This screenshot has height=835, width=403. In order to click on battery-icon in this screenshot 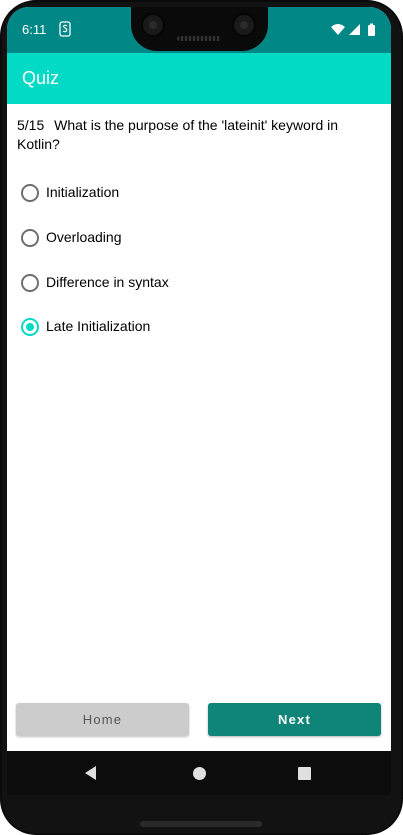, I will do `click(371, 29)`.